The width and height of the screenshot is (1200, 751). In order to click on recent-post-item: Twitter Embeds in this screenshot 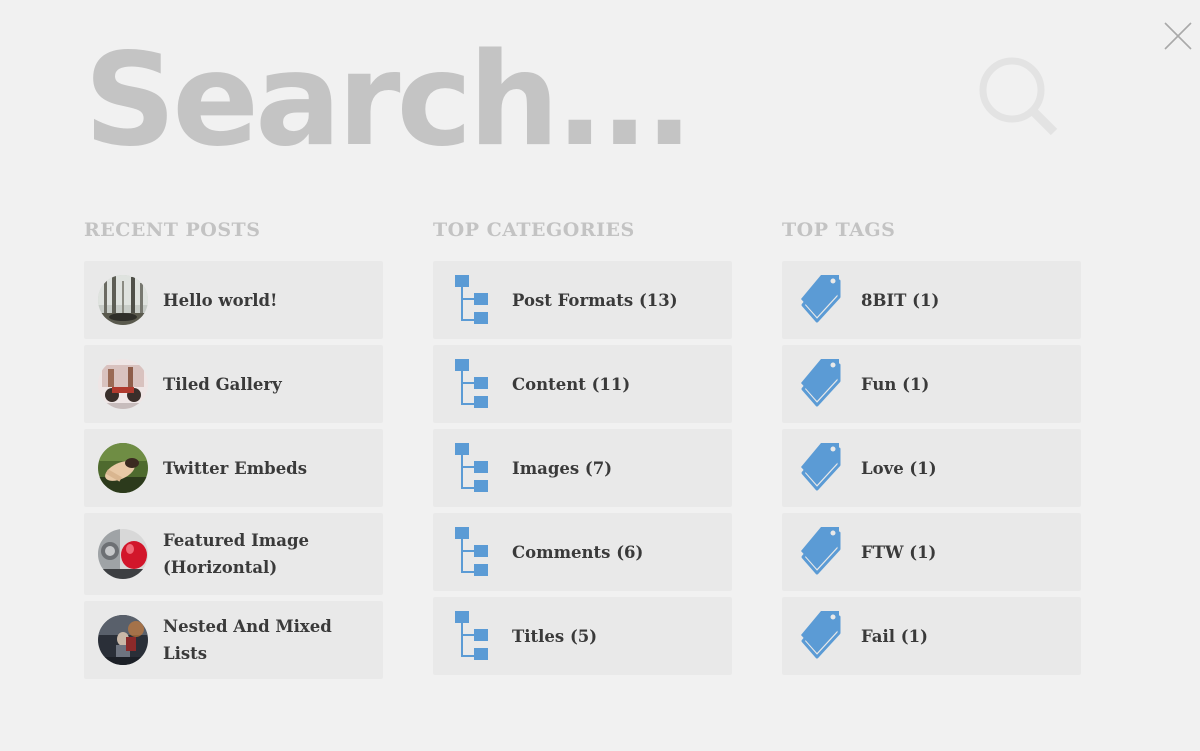, I will do `click(233, 468)`.